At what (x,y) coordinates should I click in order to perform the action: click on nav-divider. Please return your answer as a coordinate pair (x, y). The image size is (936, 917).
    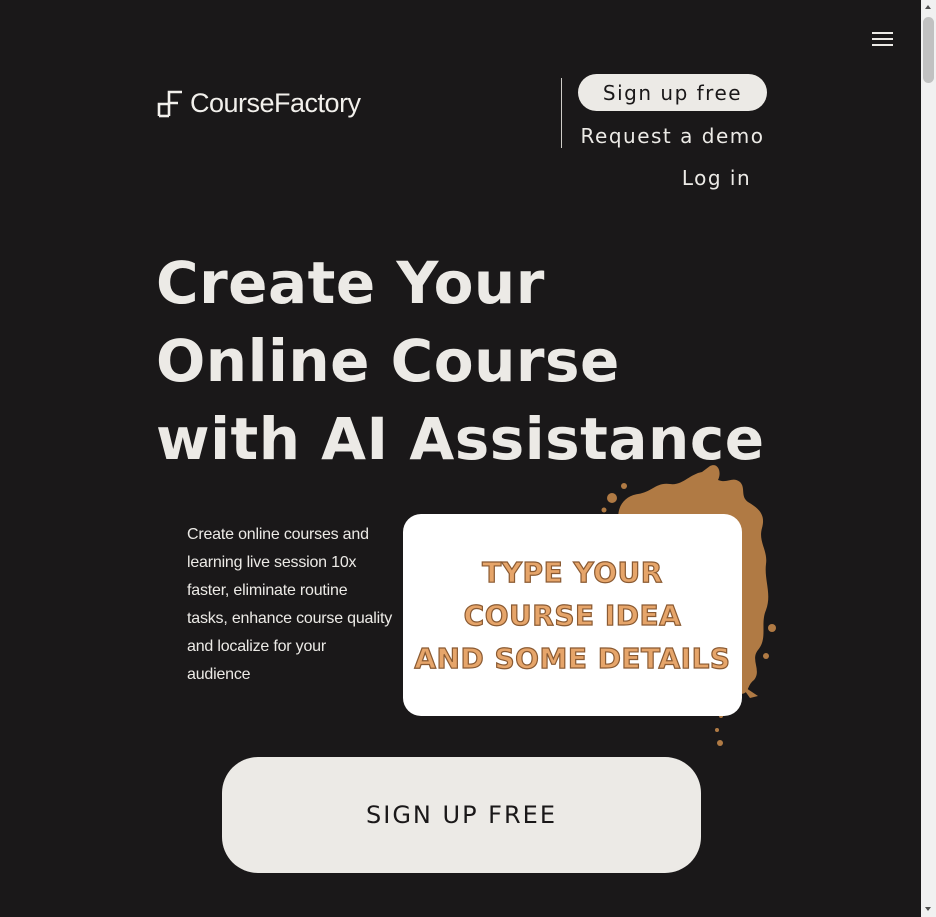
    Looking at the image, I should click on (561, 113).